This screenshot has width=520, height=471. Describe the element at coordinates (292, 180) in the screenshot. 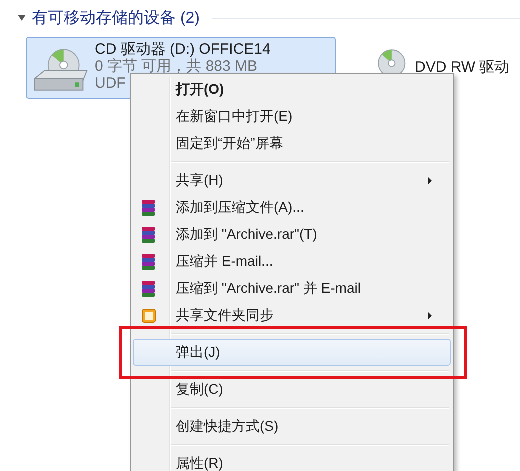

I see `menu-item: 共享(H)` at that location.